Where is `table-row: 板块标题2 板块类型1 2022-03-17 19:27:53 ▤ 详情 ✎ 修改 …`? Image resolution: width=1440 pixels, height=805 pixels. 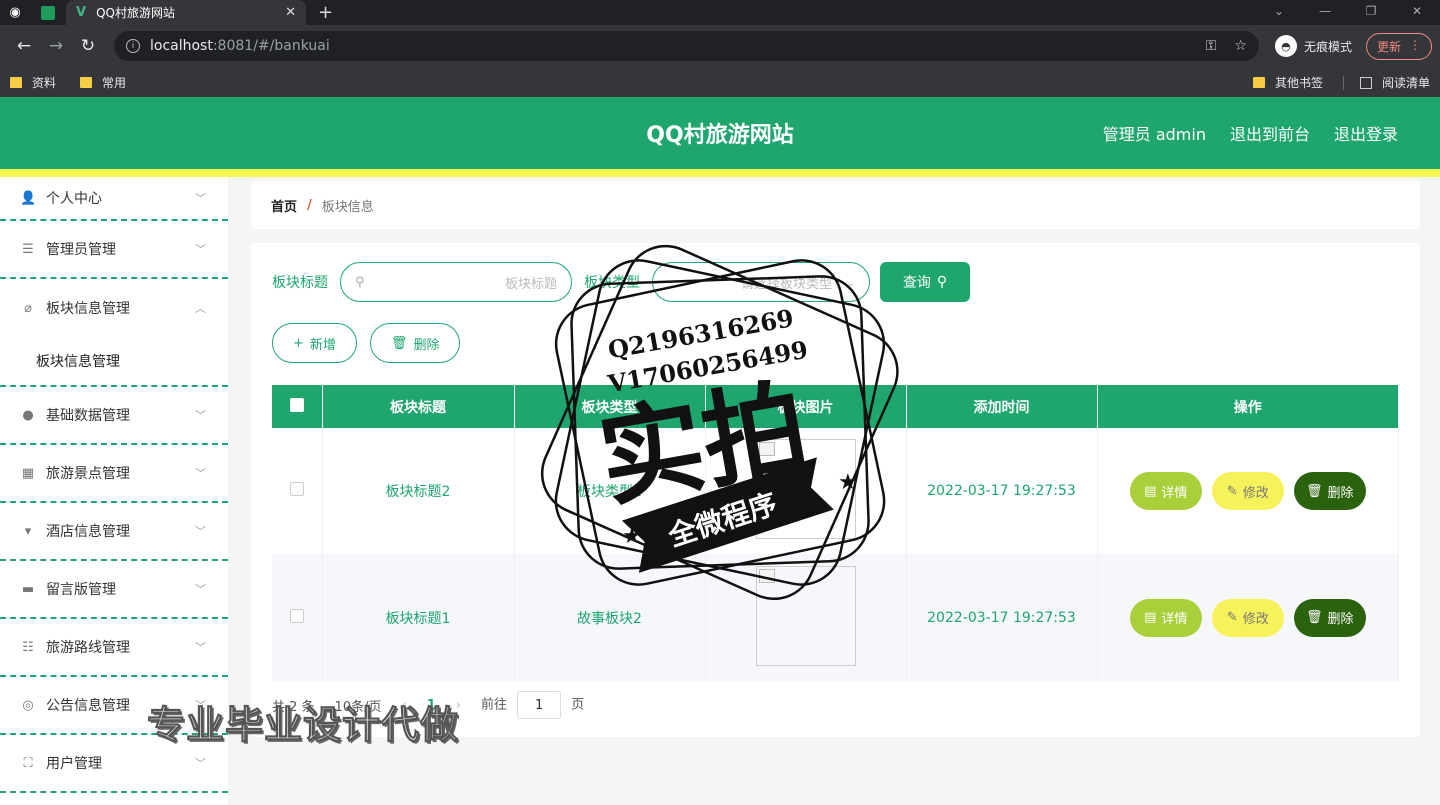
table-row: 板块标题2 板块类型1 2022-03-17 19:27:53 ▤ 详情 ✎ 修改 … is located at coordinates (835, 491).